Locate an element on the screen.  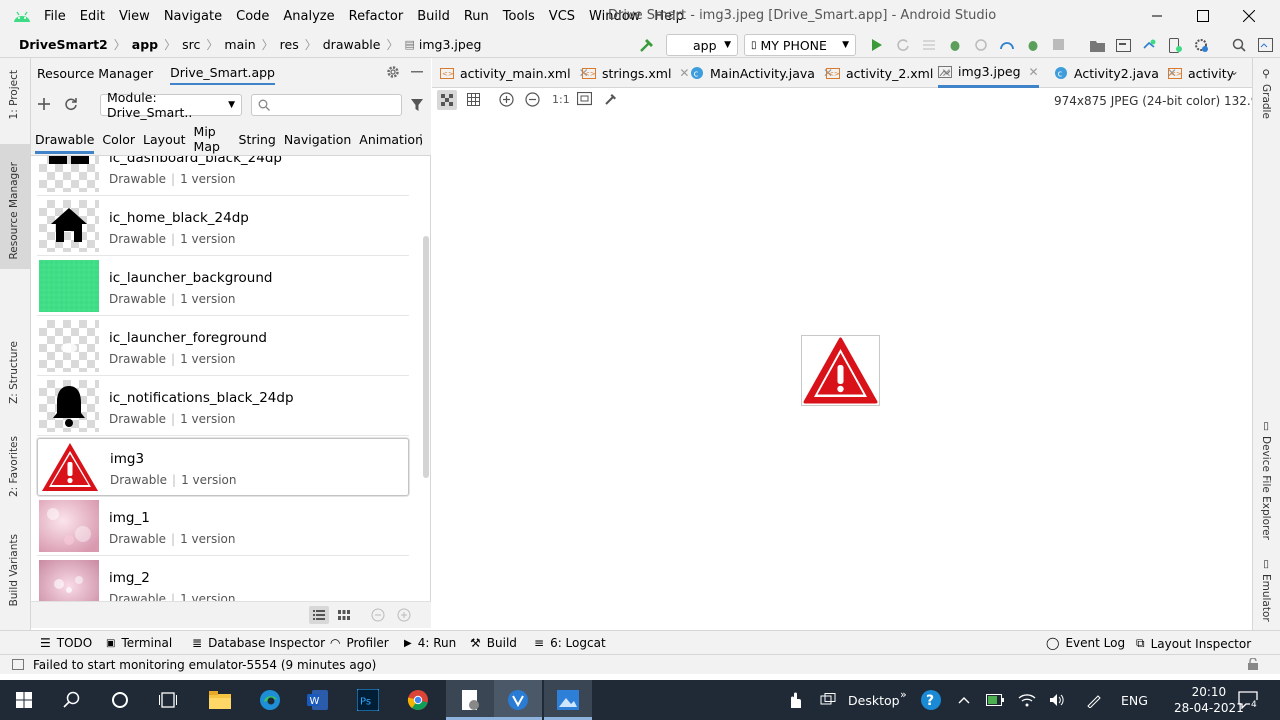
build-tab: ⚒ Build is located at coordinates (493, 643).